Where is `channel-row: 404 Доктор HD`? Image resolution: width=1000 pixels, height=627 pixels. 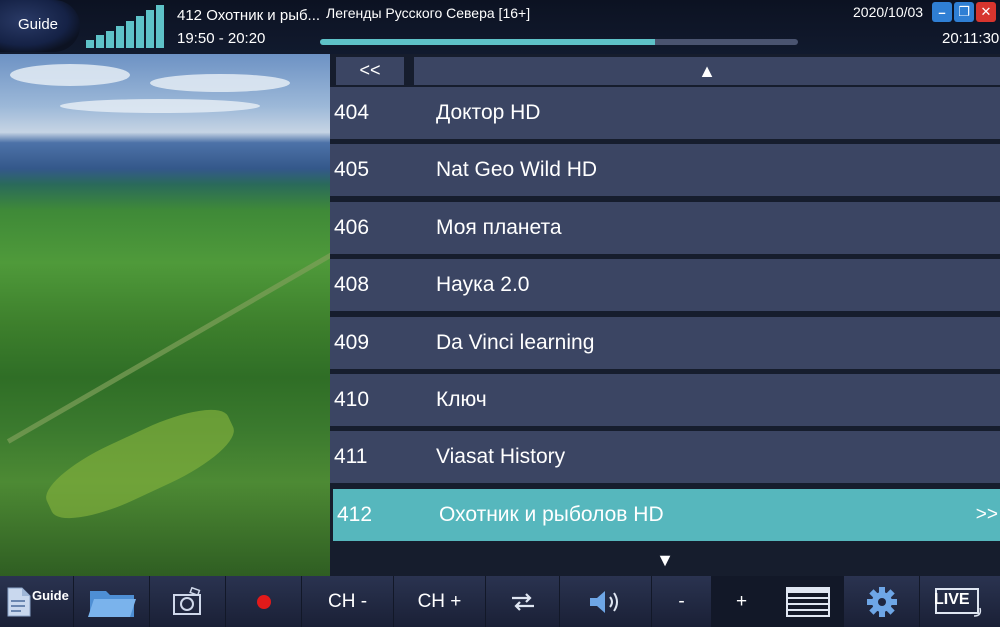
channel-row: 404 Доктор HD is located at coordinates (665, 113).